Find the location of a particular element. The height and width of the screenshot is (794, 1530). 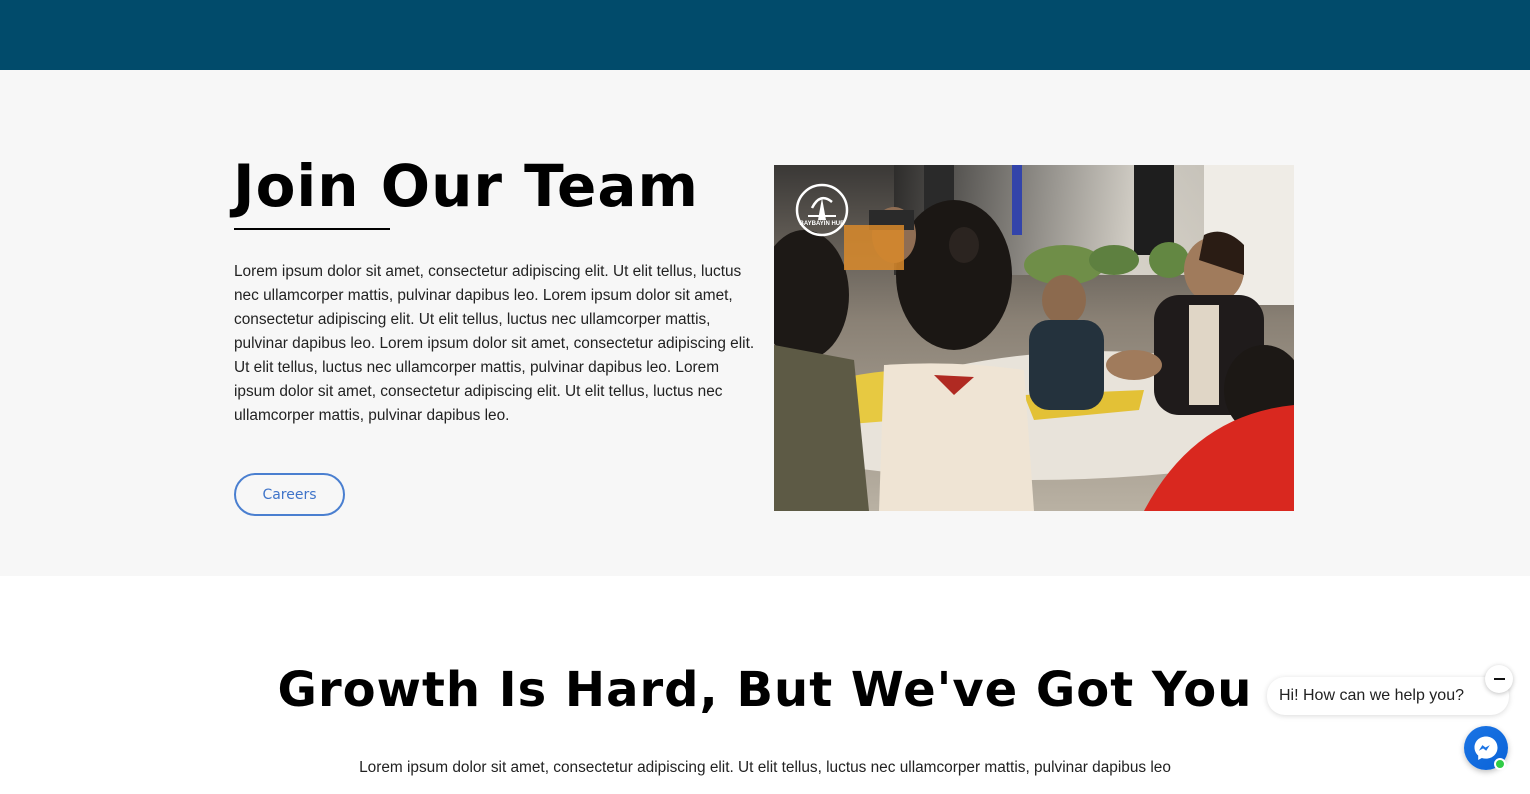

minus-icon is located at coordinates (1499, 679).